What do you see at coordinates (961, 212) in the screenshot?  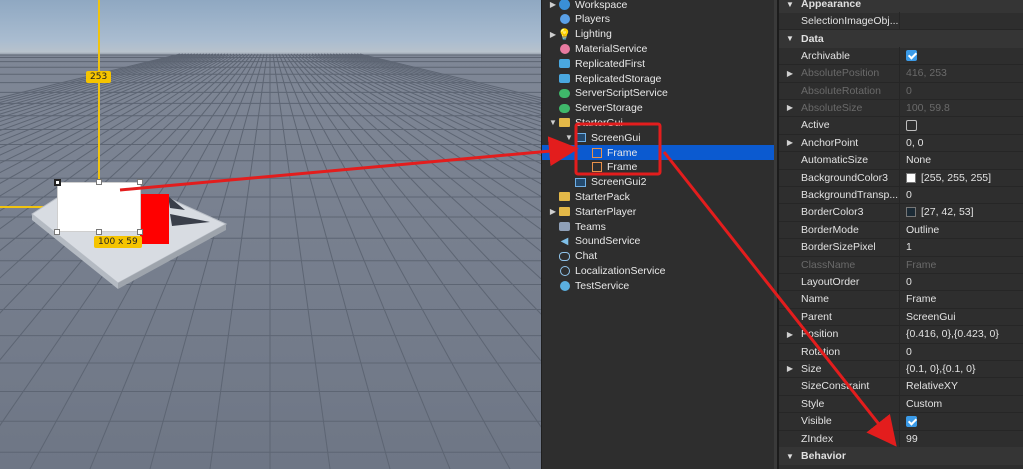 I see `property-value: [27, 42, 53]` at bounding box center [961, 212].